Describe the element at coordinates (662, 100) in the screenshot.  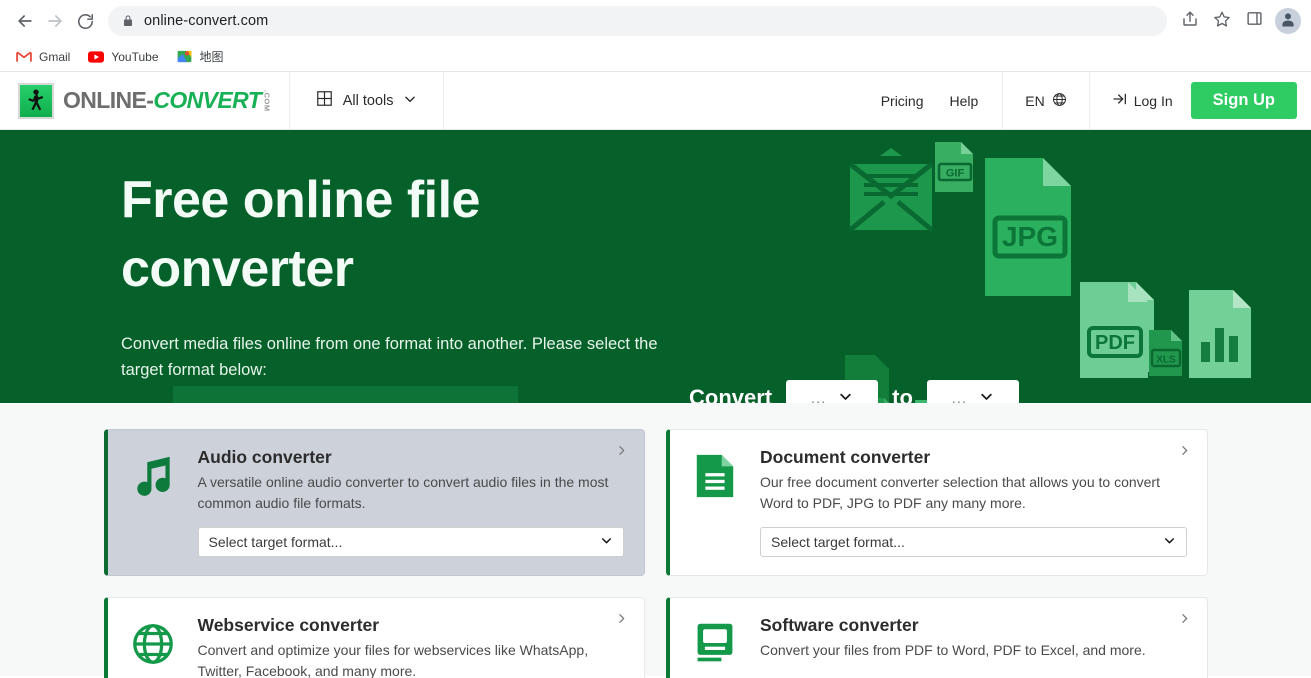
I see `header-spacer` at that location.